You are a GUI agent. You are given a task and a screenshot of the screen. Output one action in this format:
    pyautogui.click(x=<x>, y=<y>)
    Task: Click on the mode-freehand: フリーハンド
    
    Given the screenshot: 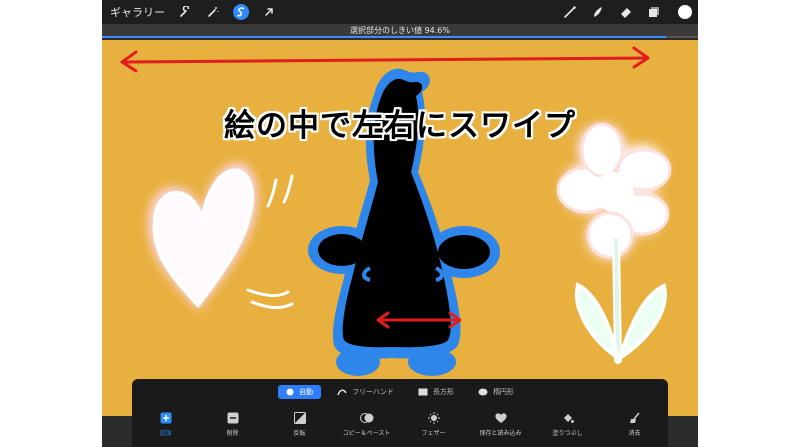 What is the action you would take?
    pyautogui.click(x=365, y=392)
    